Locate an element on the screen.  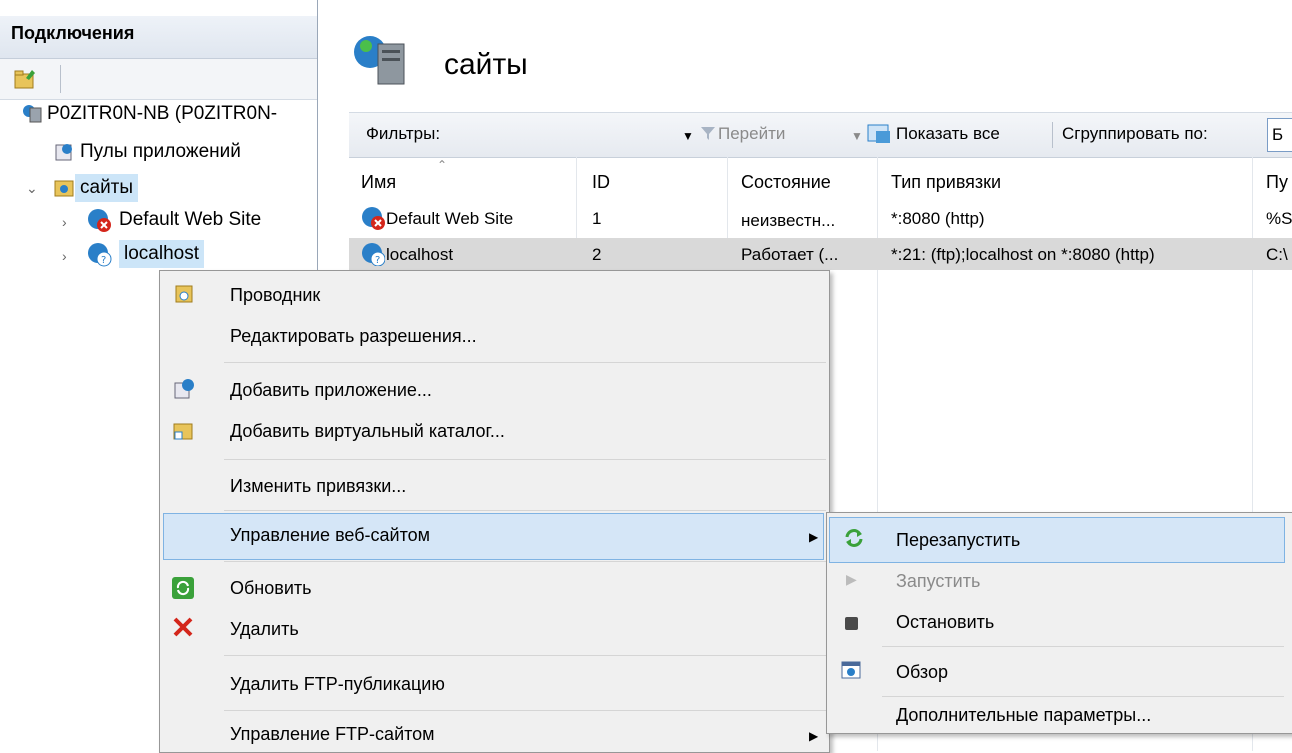
add-virtual-directory-icon is located at coordinates (183, 431).